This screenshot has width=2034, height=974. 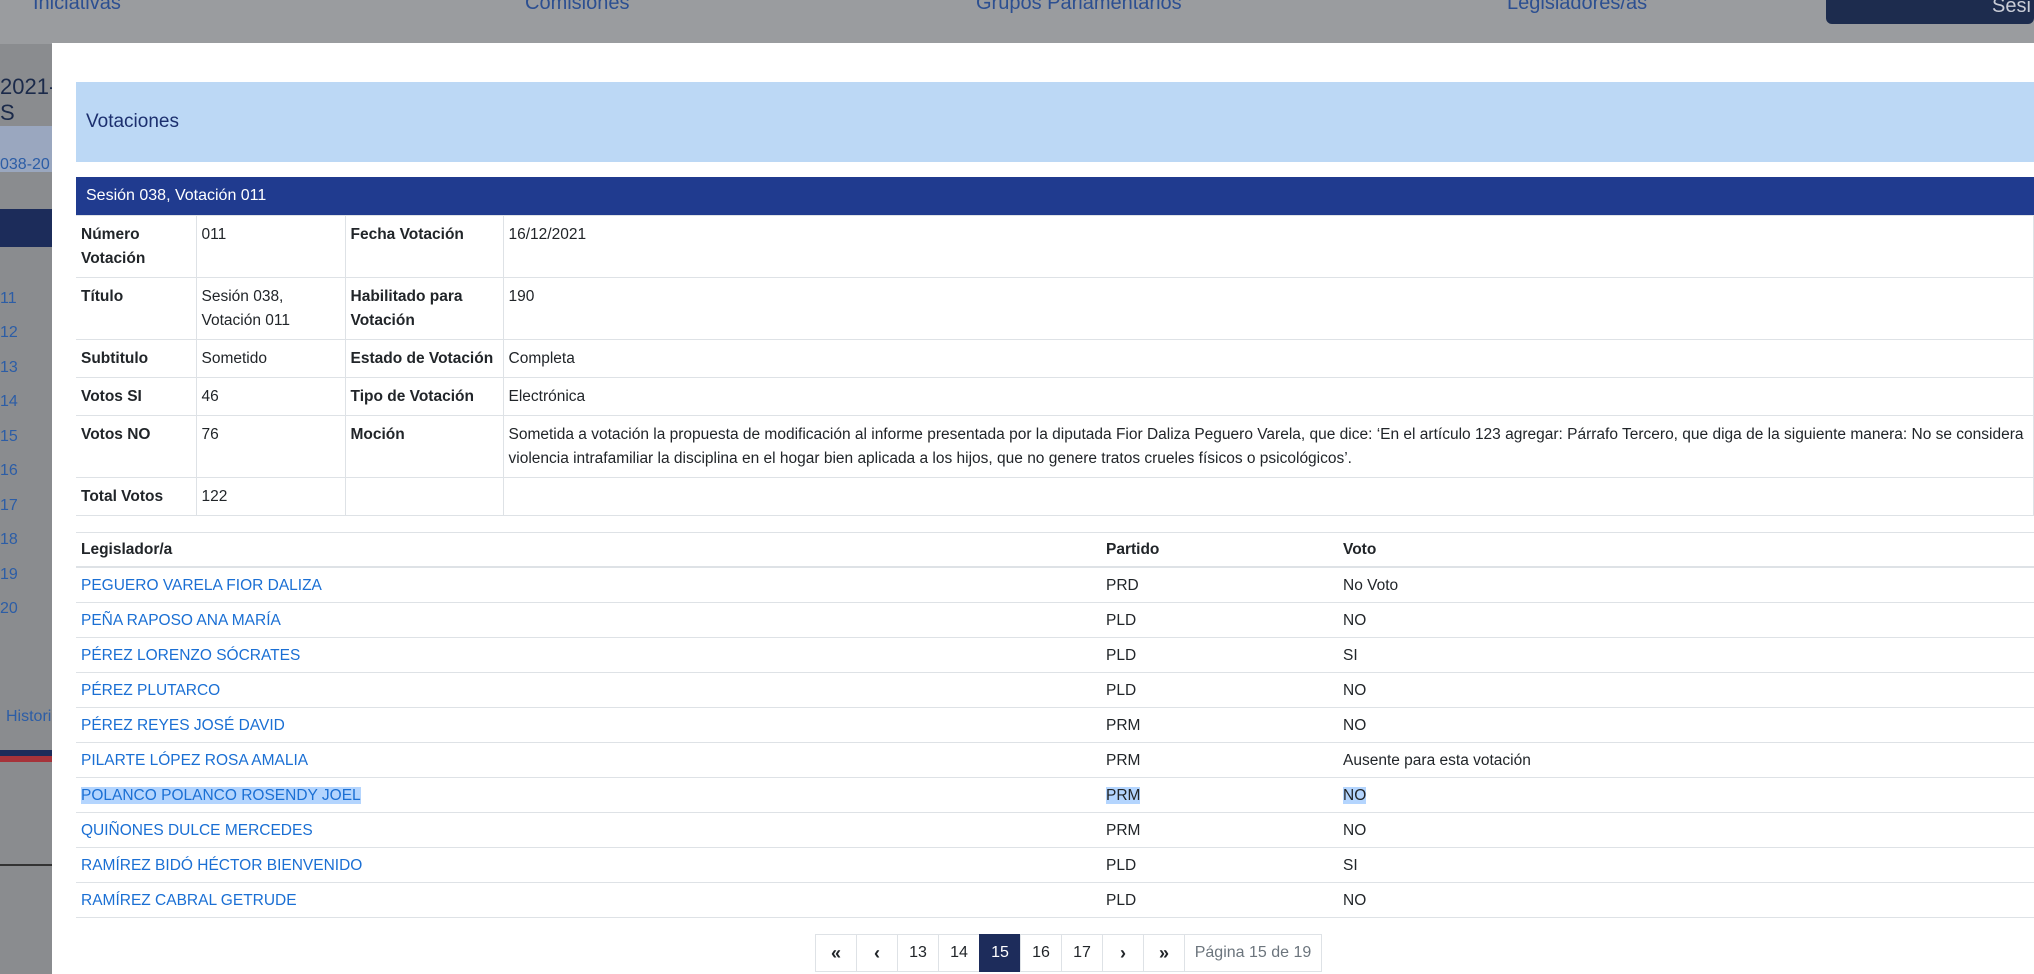 I want to click on chevron-left-icon: ‹, so click(x=877, y=952).